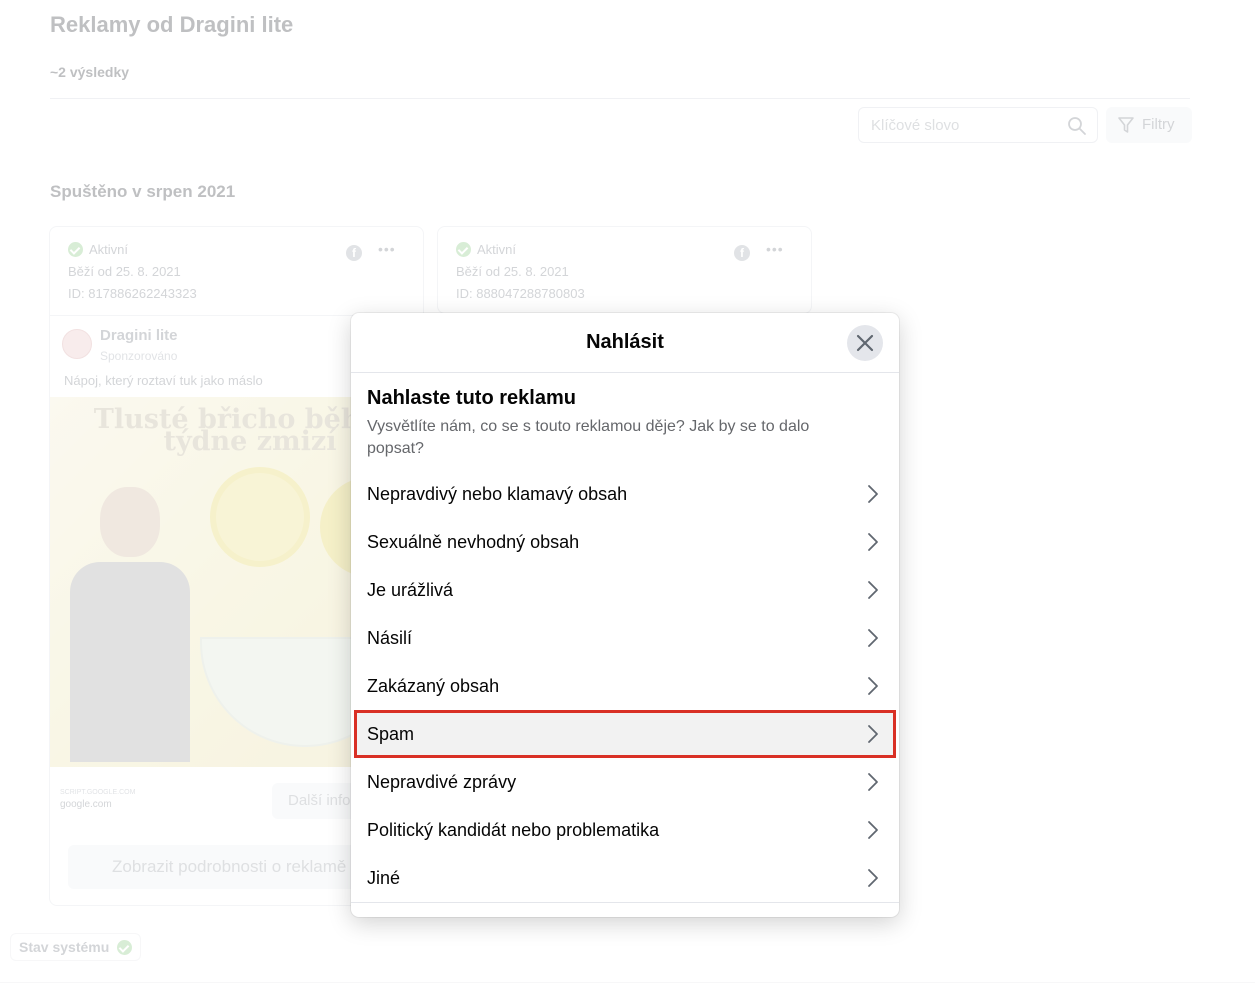 The width and height of the screenshot is (1255, 992). I want to click on dialog-title: Nahlásit, so click(625, 342).